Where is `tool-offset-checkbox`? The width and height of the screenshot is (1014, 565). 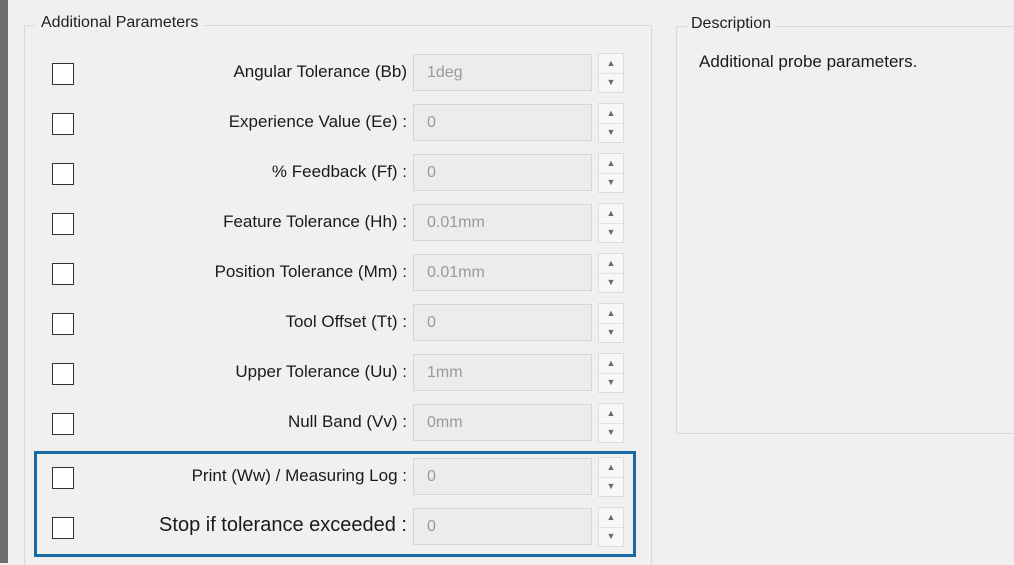
tool-offset-checkbox is located at coordinates (63, 324).